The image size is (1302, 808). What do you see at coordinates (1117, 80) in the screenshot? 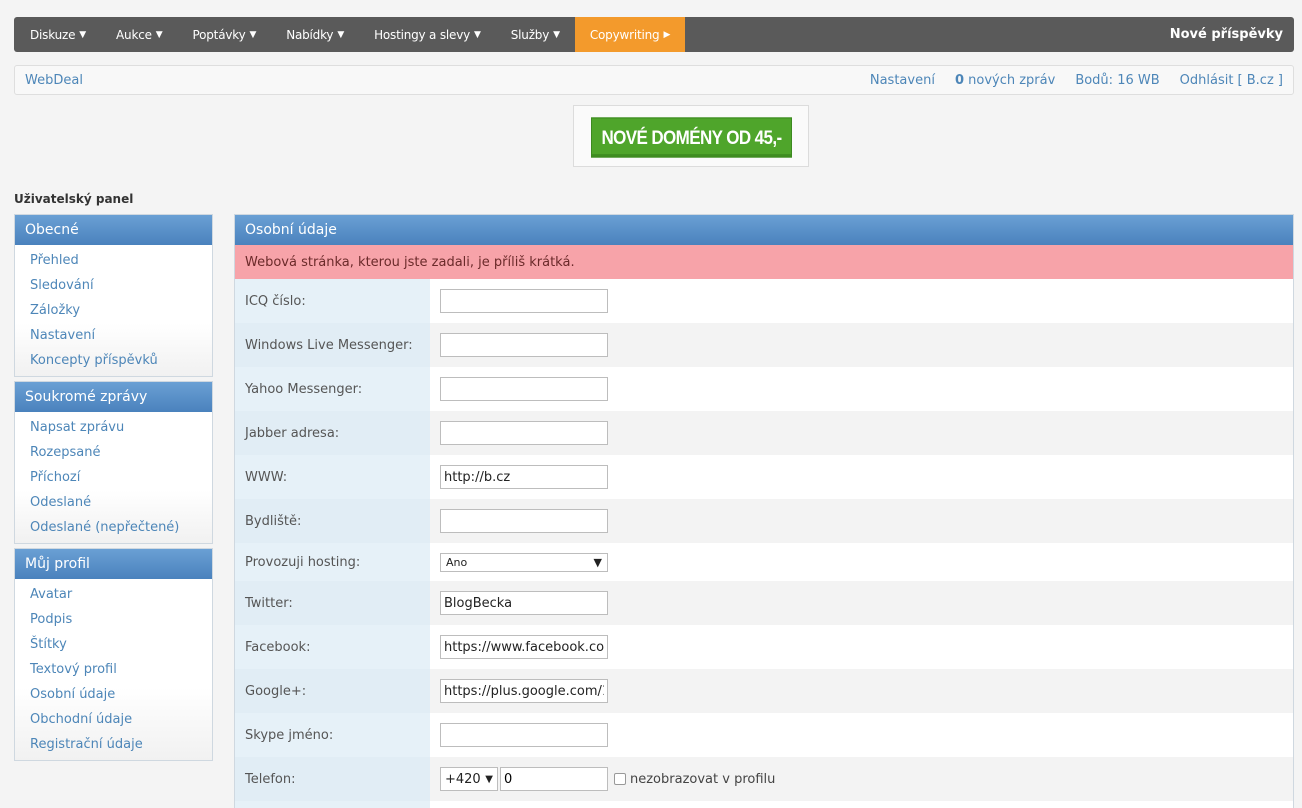
I see `points-link: Bodů: 16 WB` at bounding box center [1117, 80].